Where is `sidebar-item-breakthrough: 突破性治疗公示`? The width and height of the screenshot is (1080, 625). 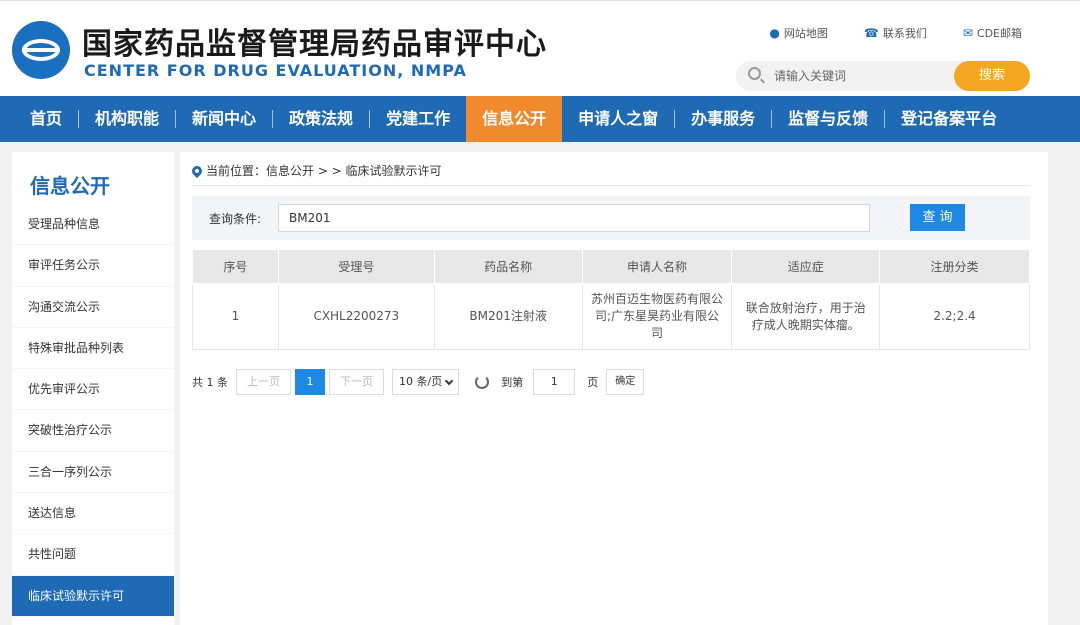
sidebar-item-breakthrough: 突破性治疗公示 is located at coordinates (93, 431).